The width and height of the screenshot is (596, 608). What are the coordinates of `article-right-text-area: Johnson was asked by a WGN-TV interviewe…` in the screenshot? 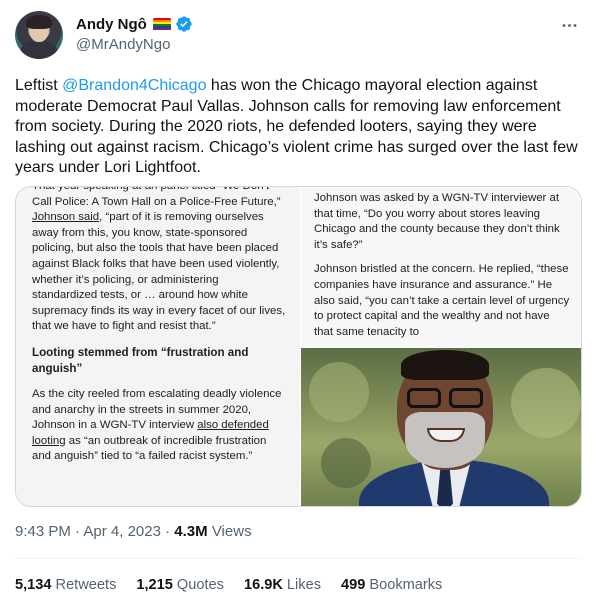 It's located at (441, 267).